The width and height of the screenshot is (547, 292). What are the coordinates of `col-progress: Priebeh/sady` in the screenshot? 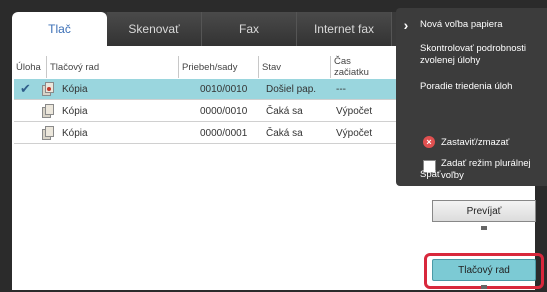 It's located at (210, 67).